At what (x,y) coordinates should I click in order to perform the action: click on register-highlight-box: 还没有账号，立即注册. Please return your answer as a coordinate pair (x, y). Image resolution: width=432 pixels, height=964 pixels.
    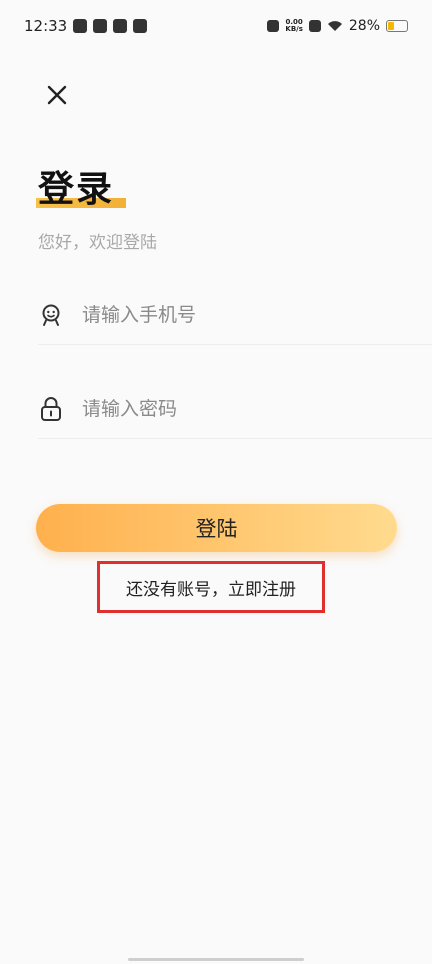
    Looking at the image, I should click on (211, 587).